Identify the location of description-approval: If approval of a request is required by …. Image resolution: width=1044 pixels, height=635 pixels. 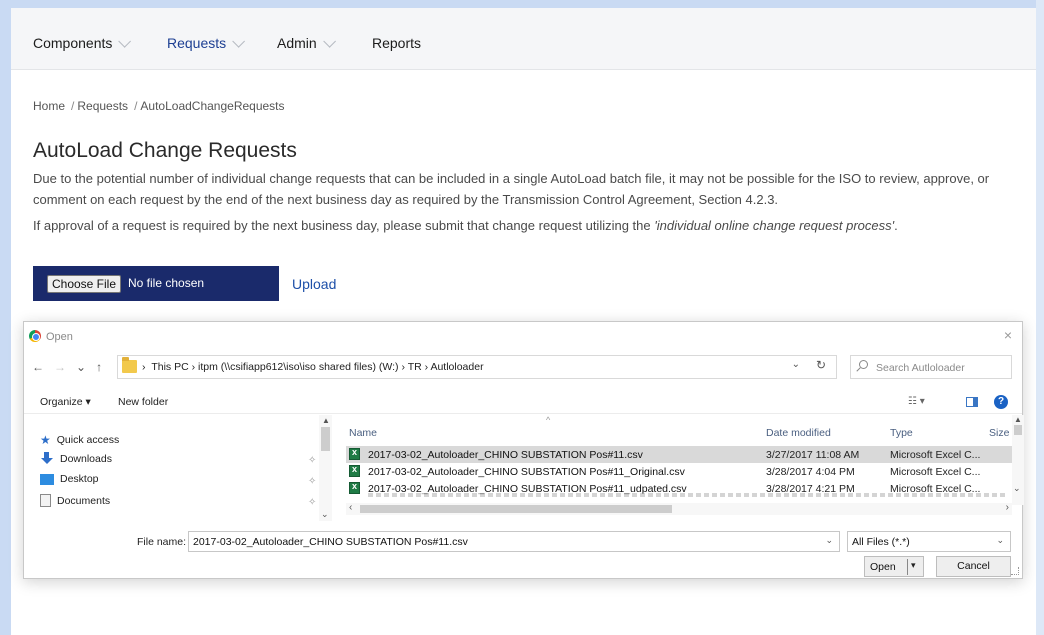
(528, 225).